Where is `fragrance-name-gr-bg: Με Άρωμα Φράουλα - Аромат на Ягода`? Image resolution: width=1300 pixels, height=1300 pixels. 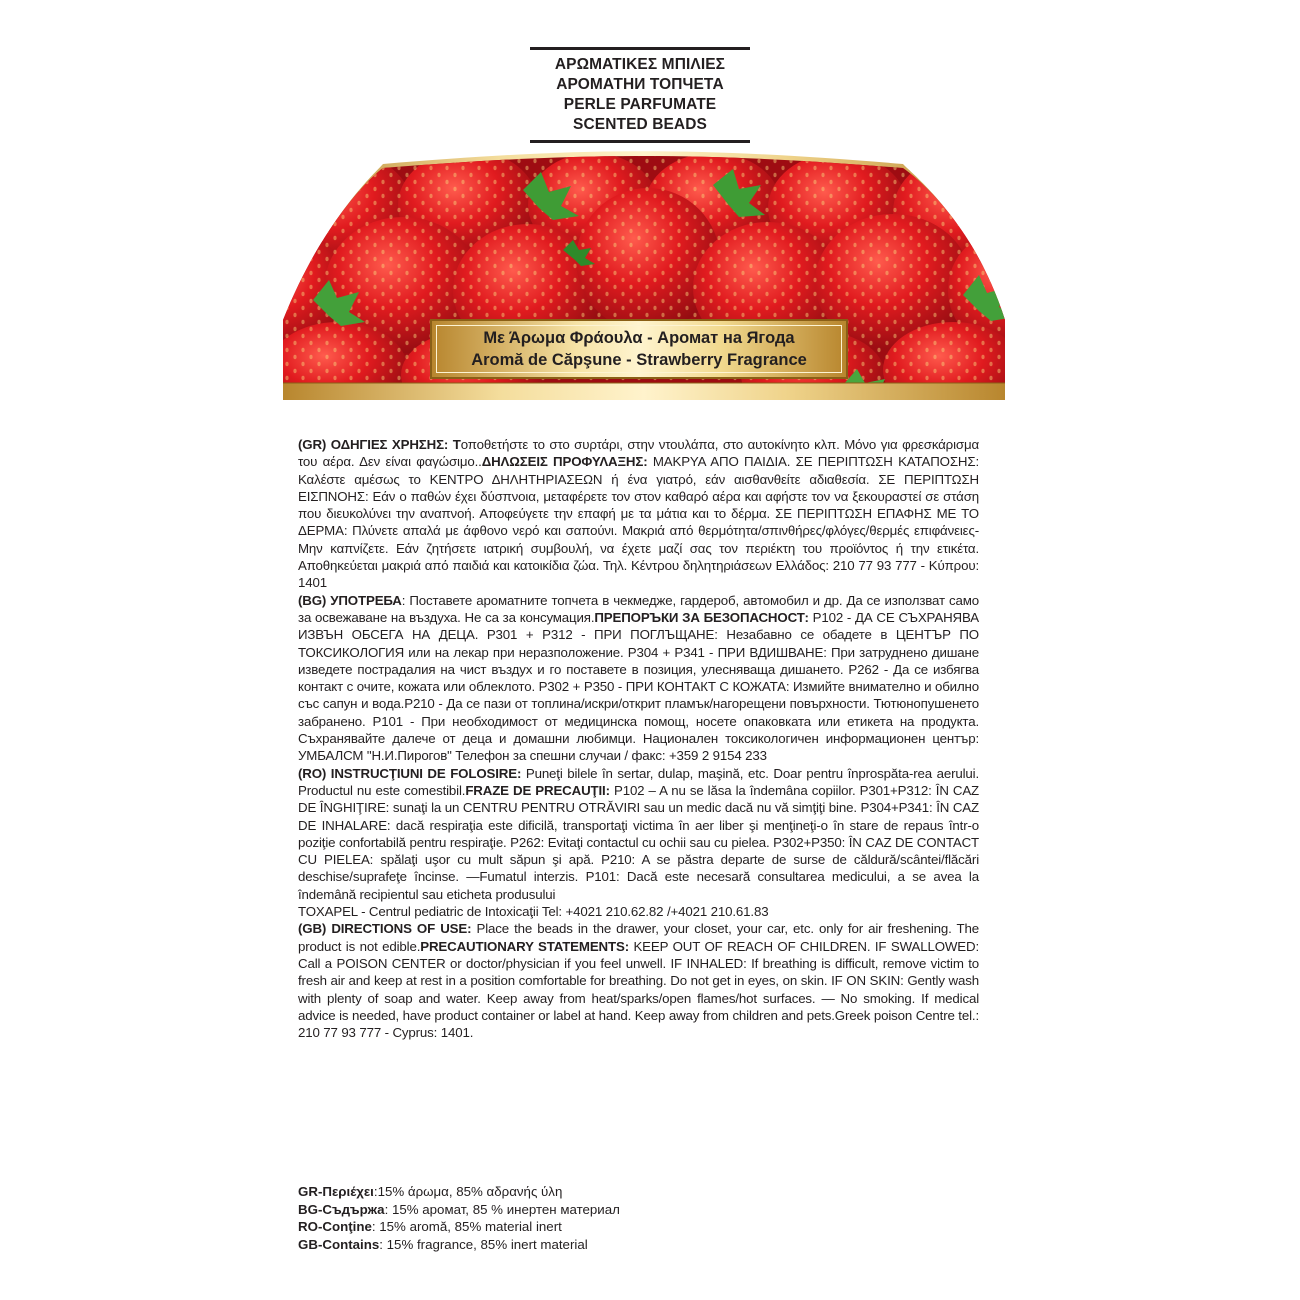 fragrance-name-gr-bg: Με Άρωμα Φράουλα - Аромат на Ягода is located at coordinates (639, 338).